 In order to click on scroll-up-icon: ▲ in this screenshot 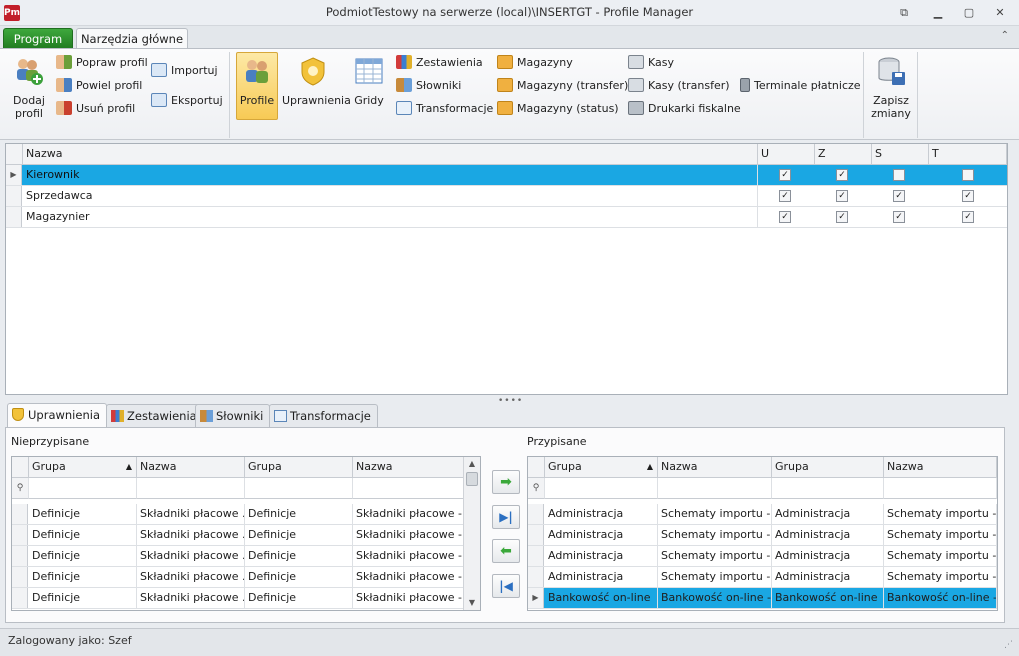, I will do `click(472, 464)`.